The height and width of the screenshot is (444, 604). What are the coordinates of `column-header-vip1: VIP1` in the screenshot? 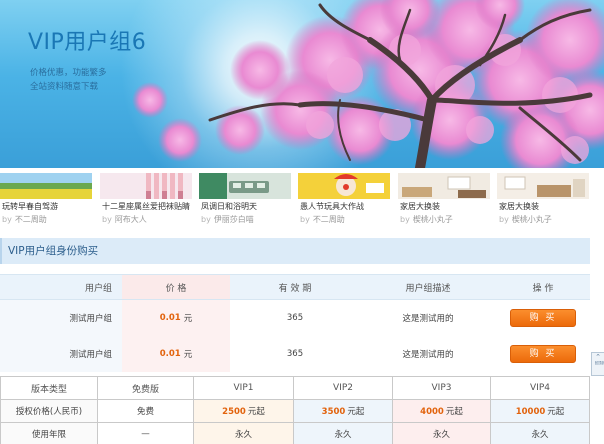 It's located at (243, 388).